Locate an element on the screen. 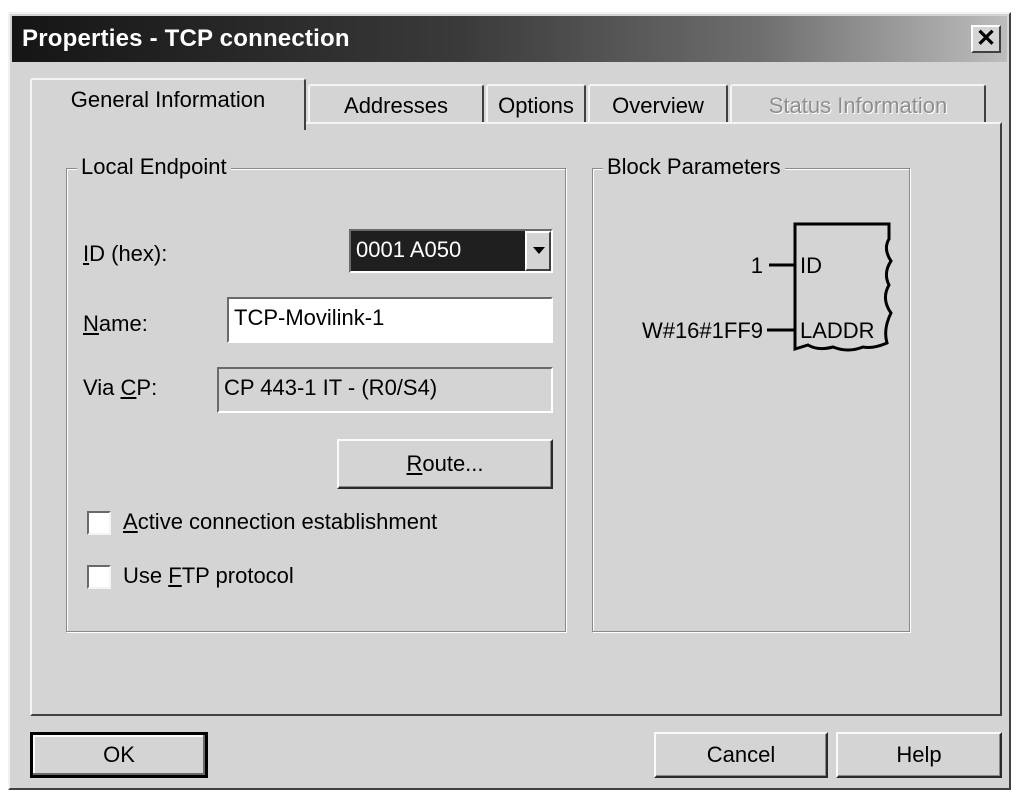  tab-label: Overview is located at coordinates (658, 105).